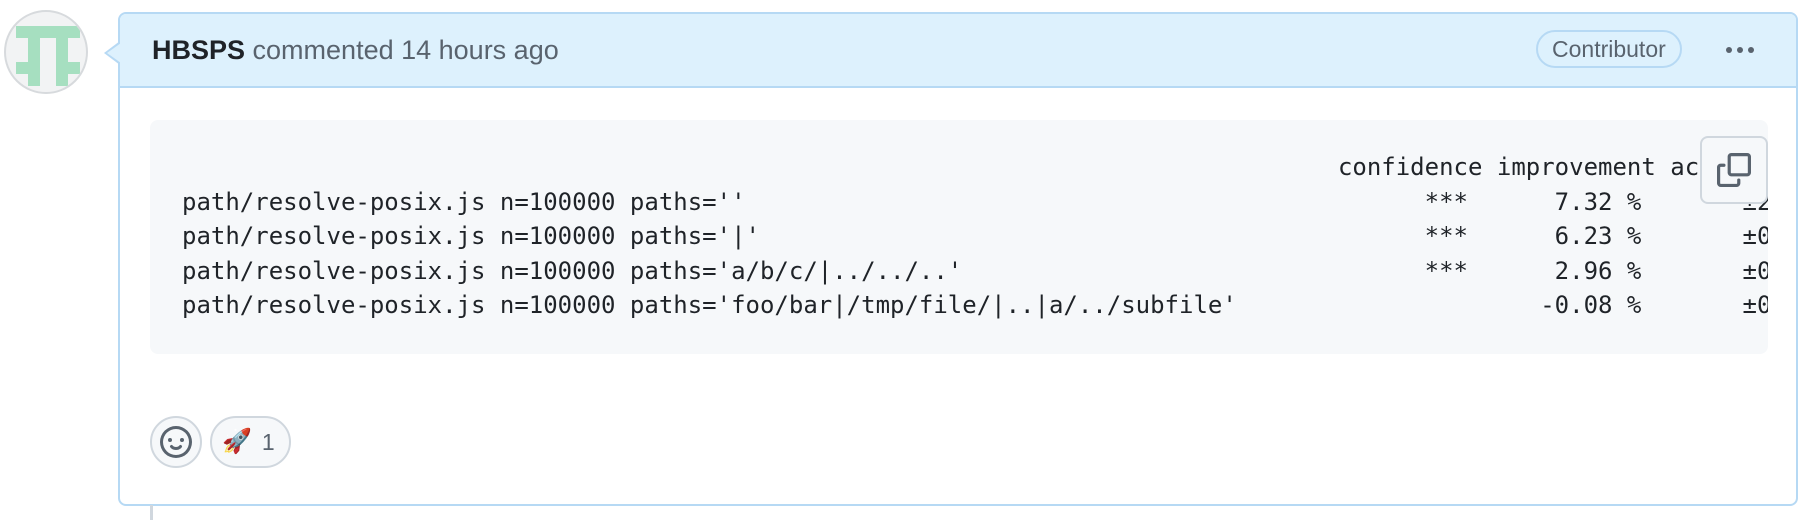 The width and height of the screenshot is (1810, 520). Describe the element at coordinates (198, 50) in the screenshot. I see `author-link: HBSPS` at that location.